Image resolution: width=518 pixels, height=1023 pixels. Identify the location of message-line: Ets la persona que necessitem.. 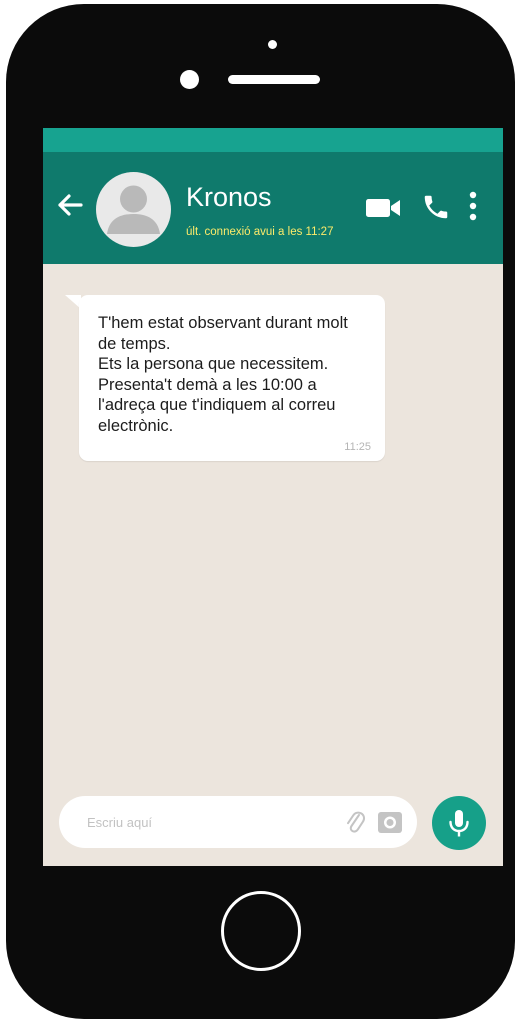
(213, 364).